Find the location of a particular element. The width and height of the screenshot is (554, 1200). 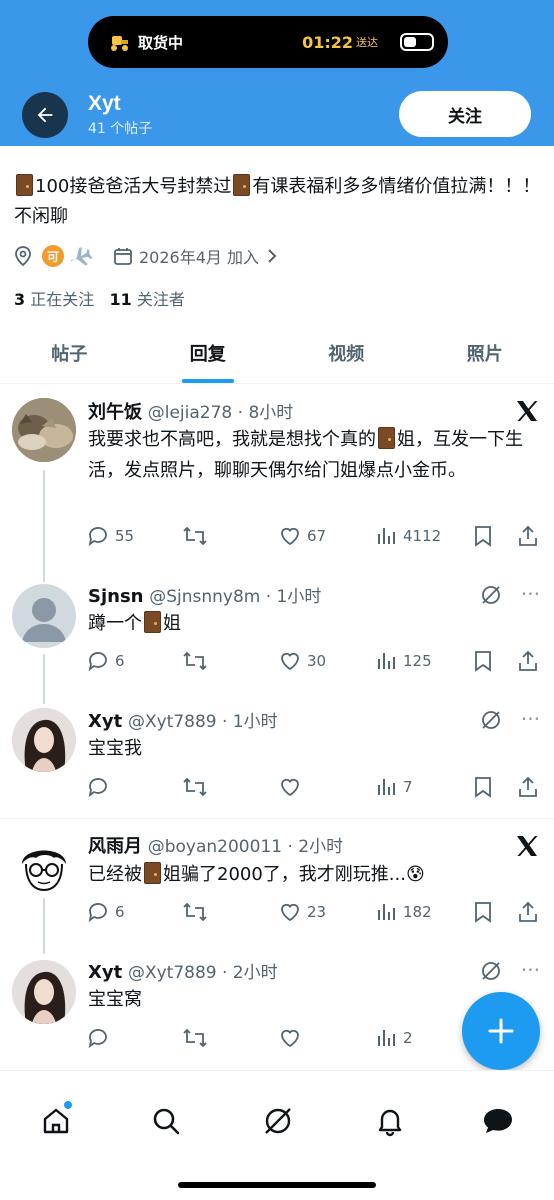

cat-photo-avatar is located at coordinates (44, 430).